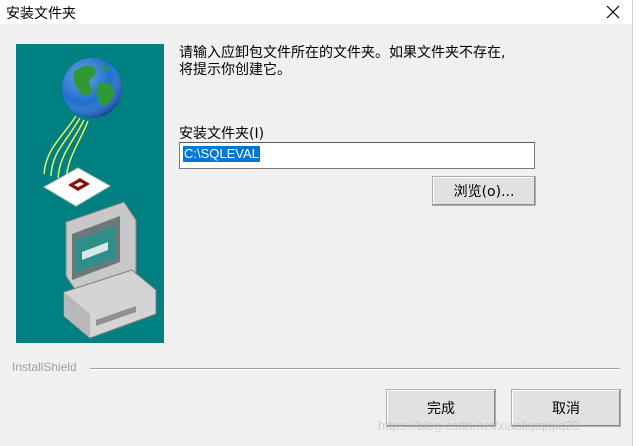 This screenshot has height=446, width=642. What do you see at coordinates (221, 154) in the screenshot?
I see `folder-input-value: C:\SQLEVAL` at bounding box center [221, 154].